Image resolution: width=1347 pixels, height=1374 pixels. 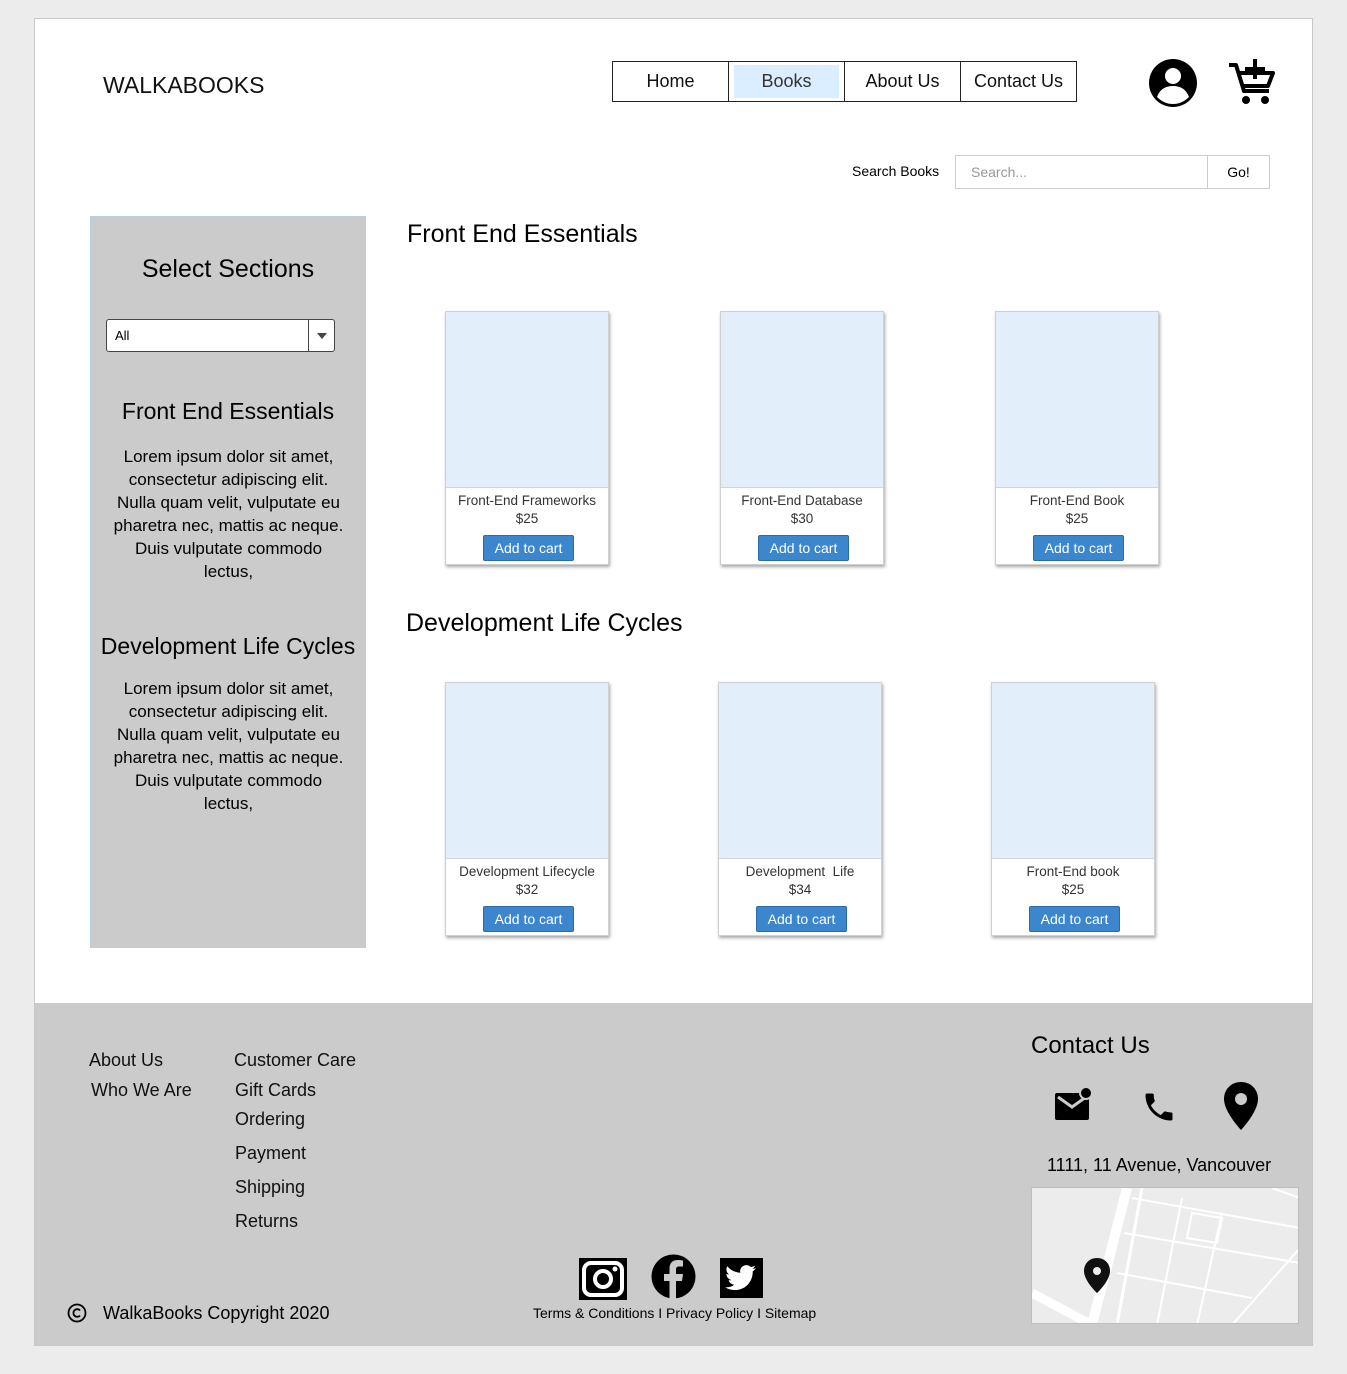 I want to click on location-map, so click(x=1165, y=1255).